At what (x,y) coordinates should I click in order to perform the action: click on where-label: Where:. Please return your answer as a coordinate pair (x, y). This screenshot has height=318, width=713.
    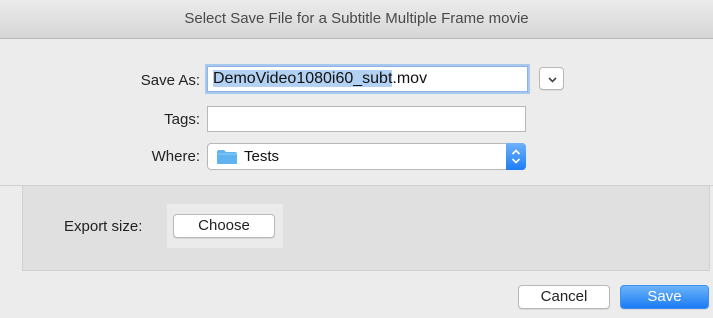
    Looking at the image, I should click on (175, 156).